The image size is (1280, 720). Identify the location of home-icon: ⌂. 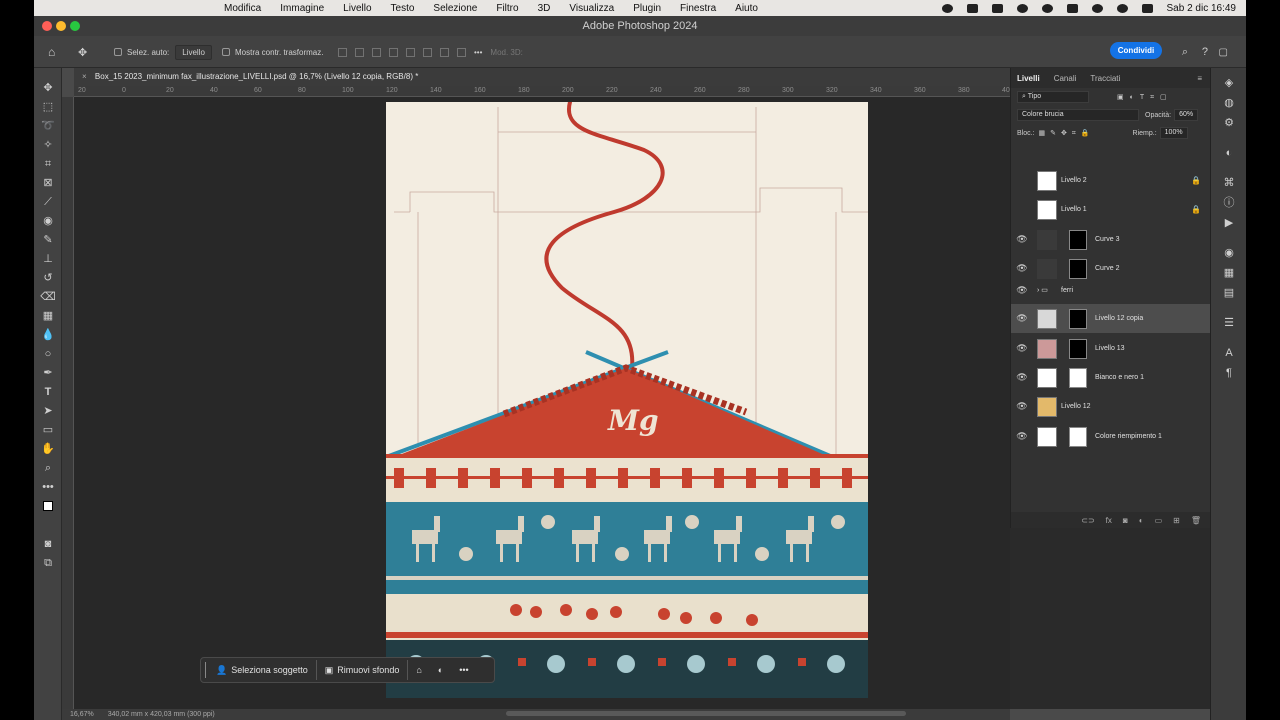
(51, 52).